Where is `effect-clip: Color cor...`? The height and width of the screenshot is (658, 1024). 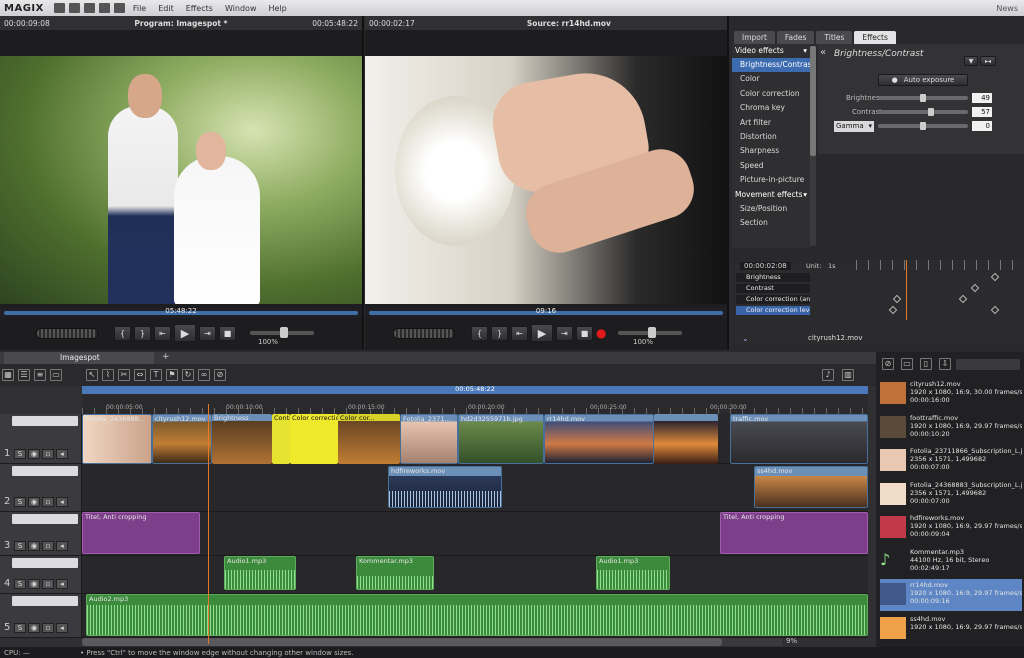 effect-clip: Color cor... is located at coordinates (369, 439).